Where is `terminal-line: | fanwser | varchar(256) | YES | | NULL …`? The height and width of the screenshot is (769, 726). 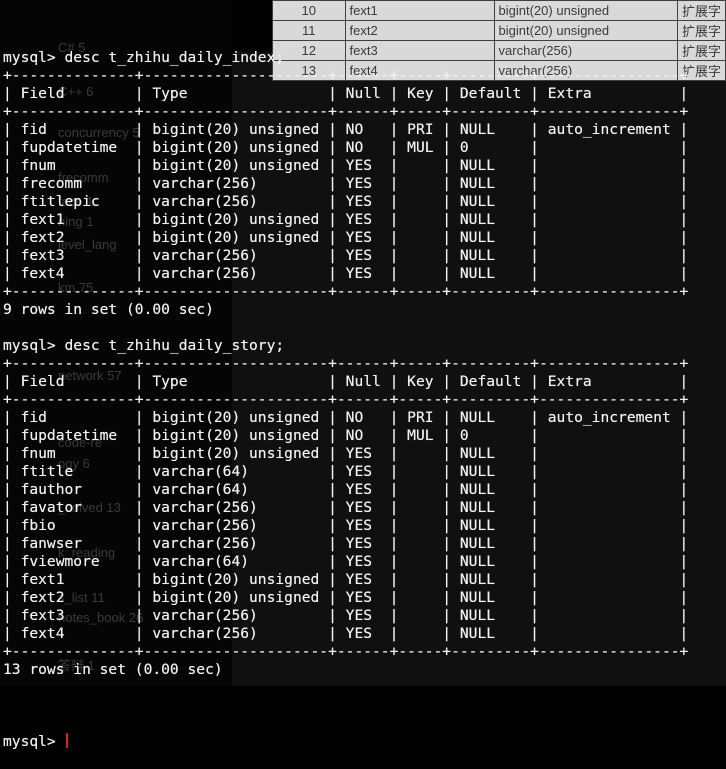 terminal-line: | fanwser | varchar(256) | YES | | NULL … is located at coordinates (346, 543).